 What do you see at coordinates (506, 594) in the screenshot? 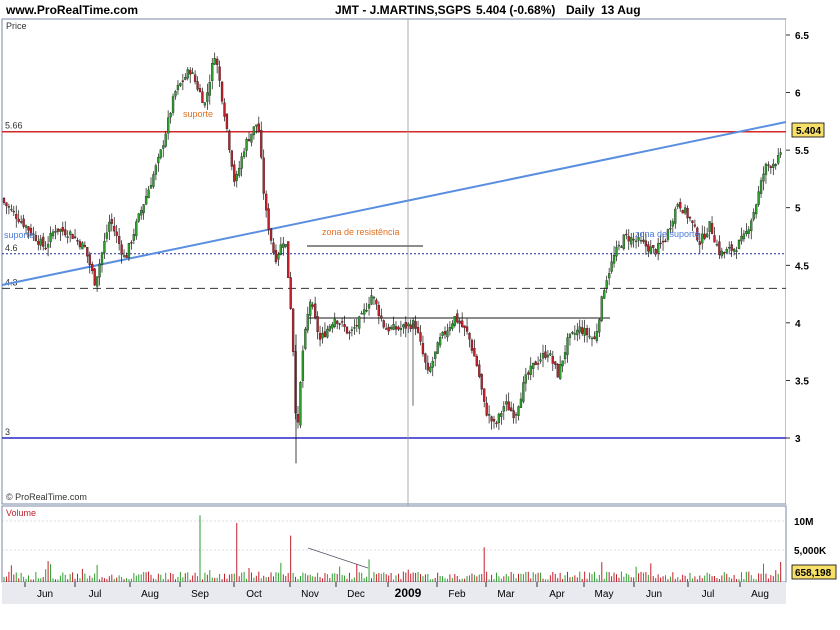
I see `x-tick-label: Mar` at bounding box center [506, 594].